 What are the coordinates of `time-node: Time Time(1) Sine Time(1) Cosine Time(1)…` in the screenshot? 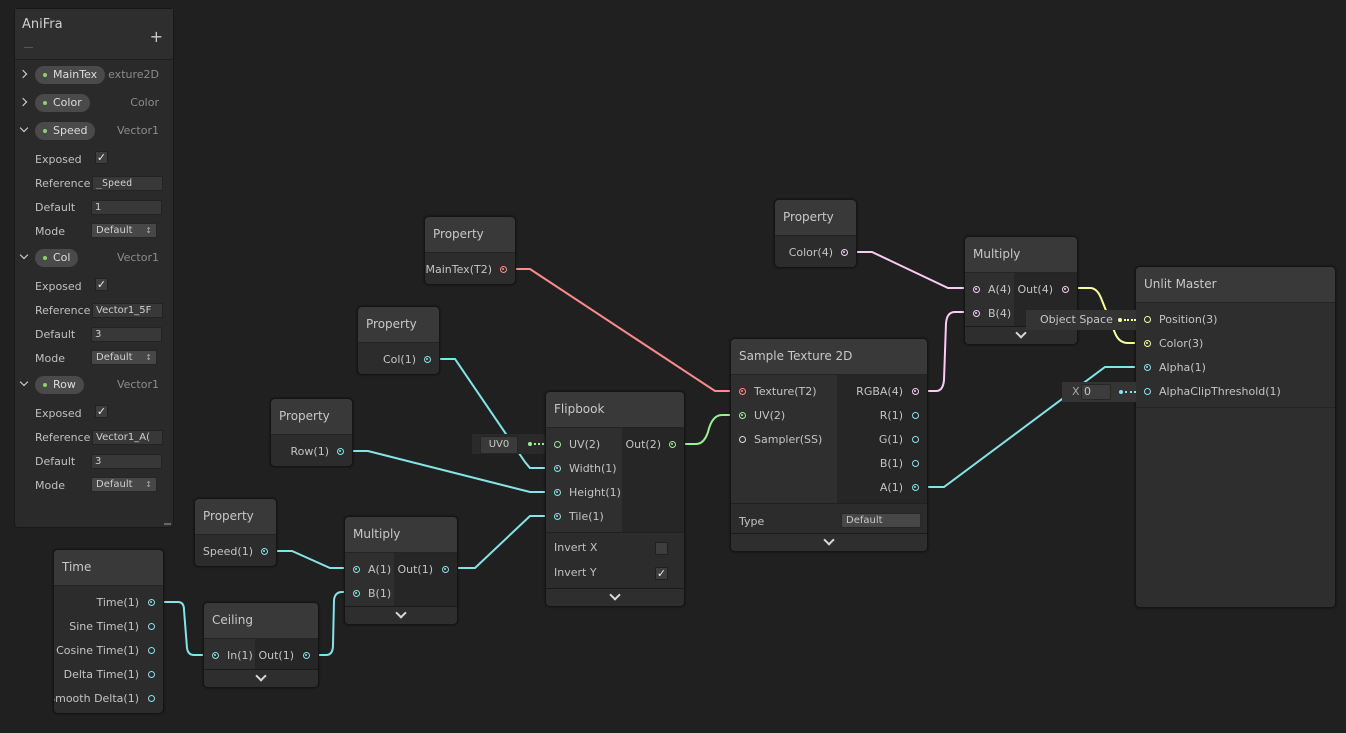 It's located at (108, 631).